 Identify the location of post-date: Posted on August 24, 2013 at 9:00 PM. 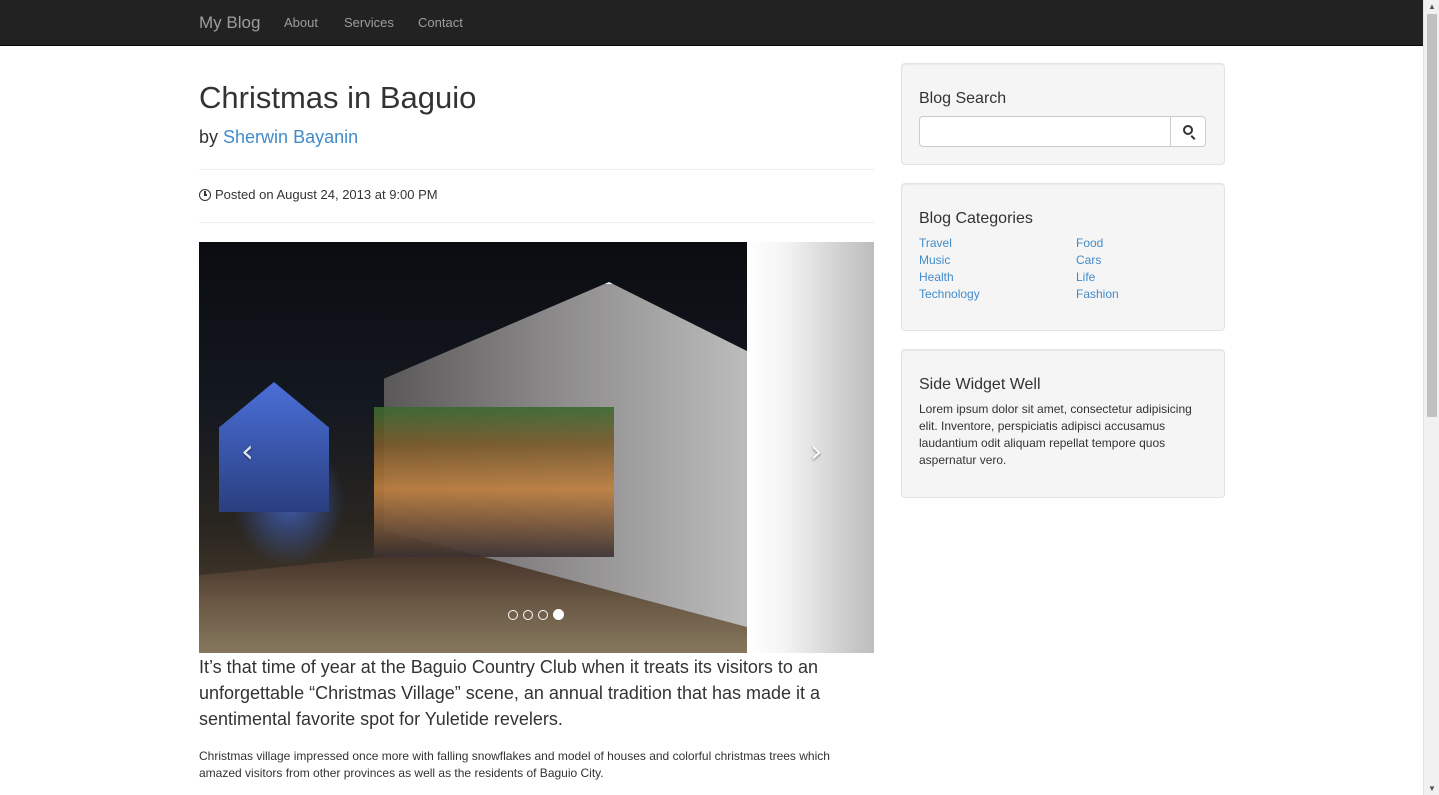
(318, 194).